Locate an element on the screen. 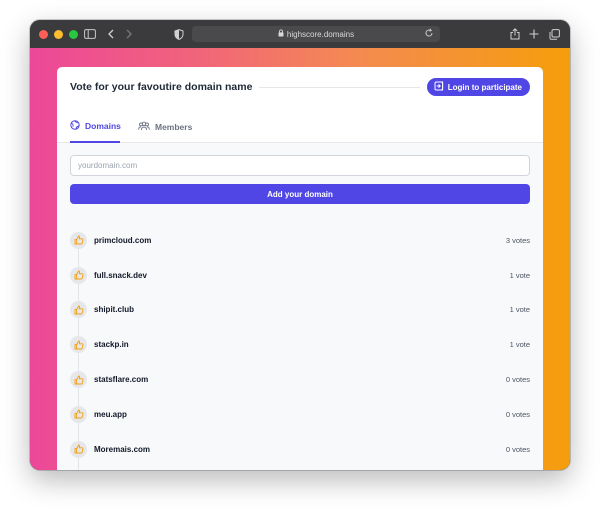 The width and height of the screenshot is (600, 511). privacy-shield-icon is located at coordinates (179, 34).